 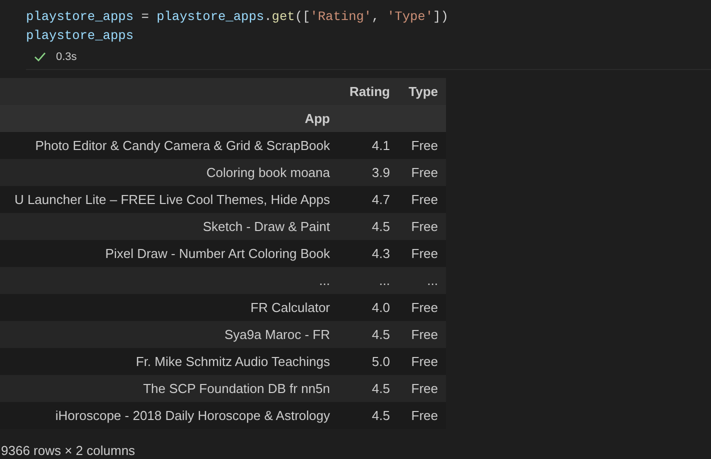 What do you see at coordinates (368, 172) in the screenshot?
I see `table-cell: 3.9` at bounding box center [368, 172].